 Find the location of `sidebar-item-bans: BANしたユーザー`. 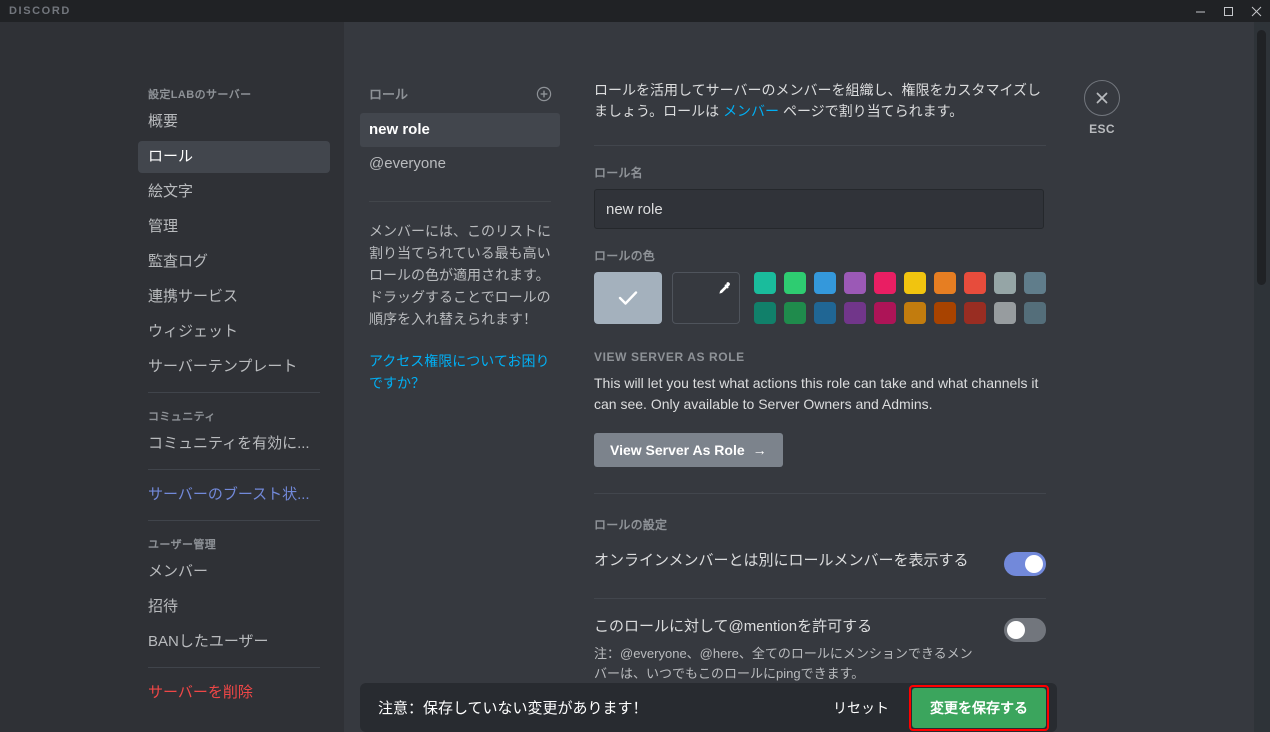

sidebar-item-bans: BANしたユーザー is located at coordinates (234, 642).